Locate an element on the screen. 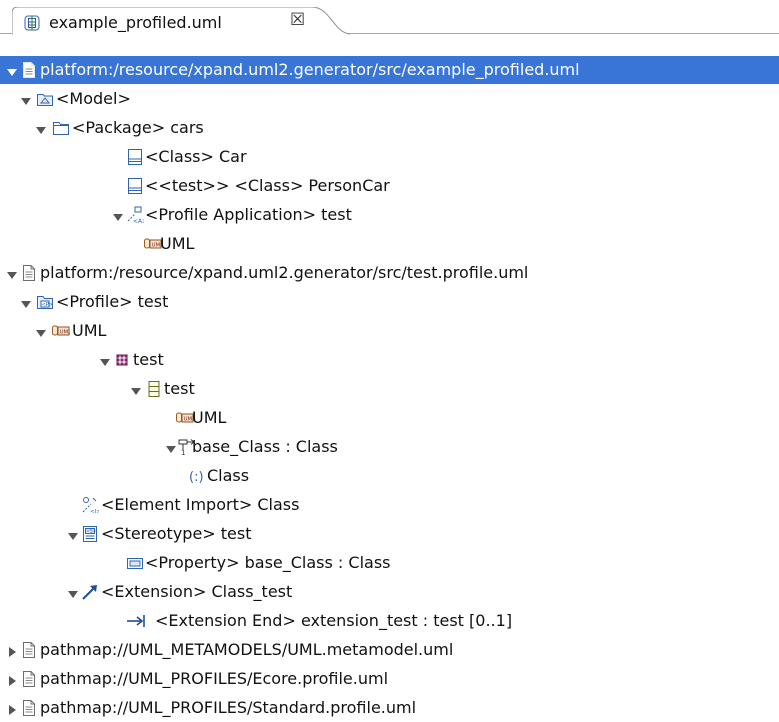 The height and width of the screenshot is (722, 779). tree-row-label: <Package> cars is located at coordinates (138, 127).